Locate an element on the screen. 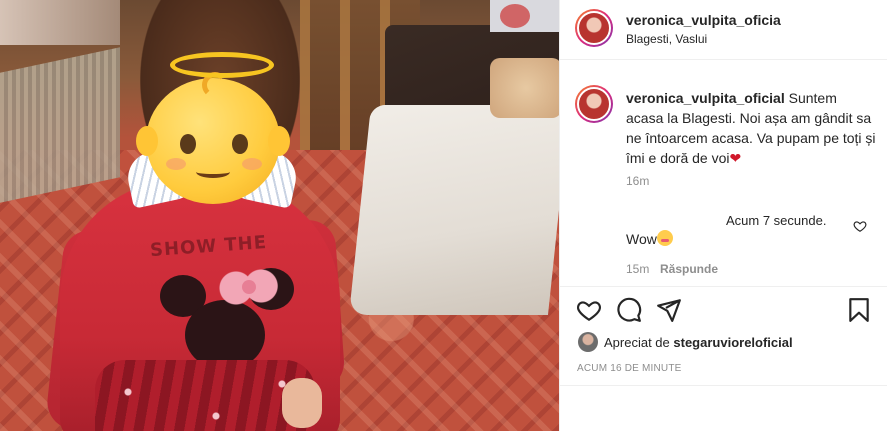 This screenshot has height=431, width=887. minnie-bow-print is located at coordinates (248, 288).